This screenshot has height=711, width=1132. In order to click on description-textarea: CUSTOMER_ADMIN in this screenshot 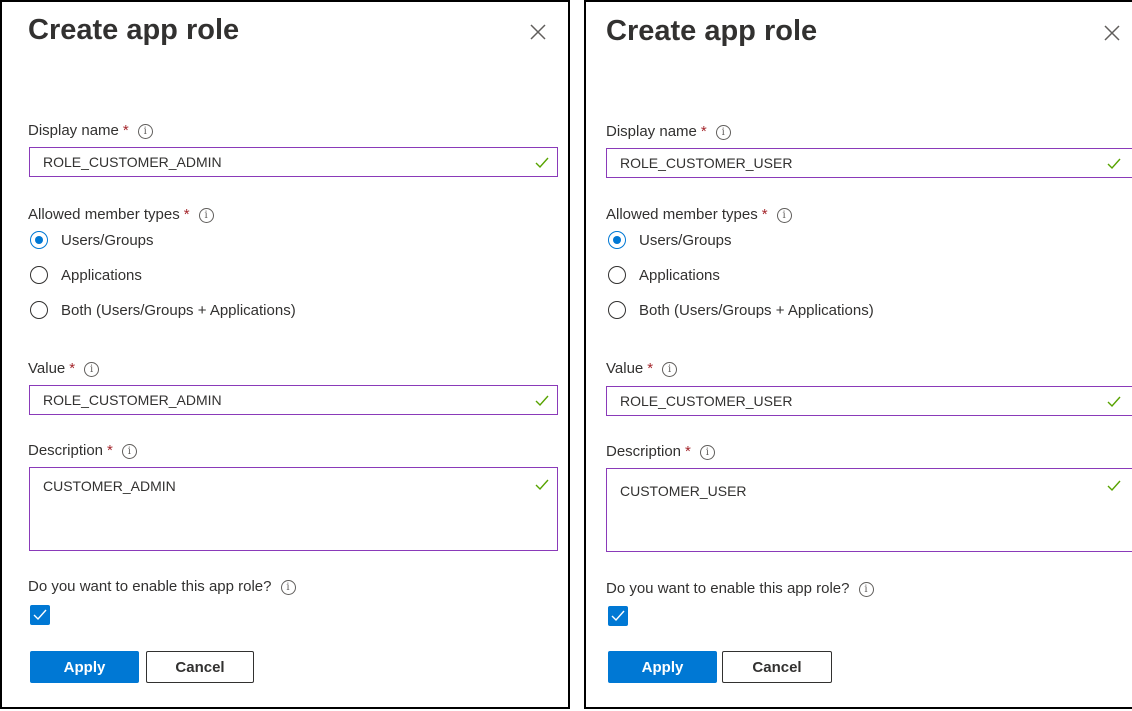, I will do `click(293, 509)`.